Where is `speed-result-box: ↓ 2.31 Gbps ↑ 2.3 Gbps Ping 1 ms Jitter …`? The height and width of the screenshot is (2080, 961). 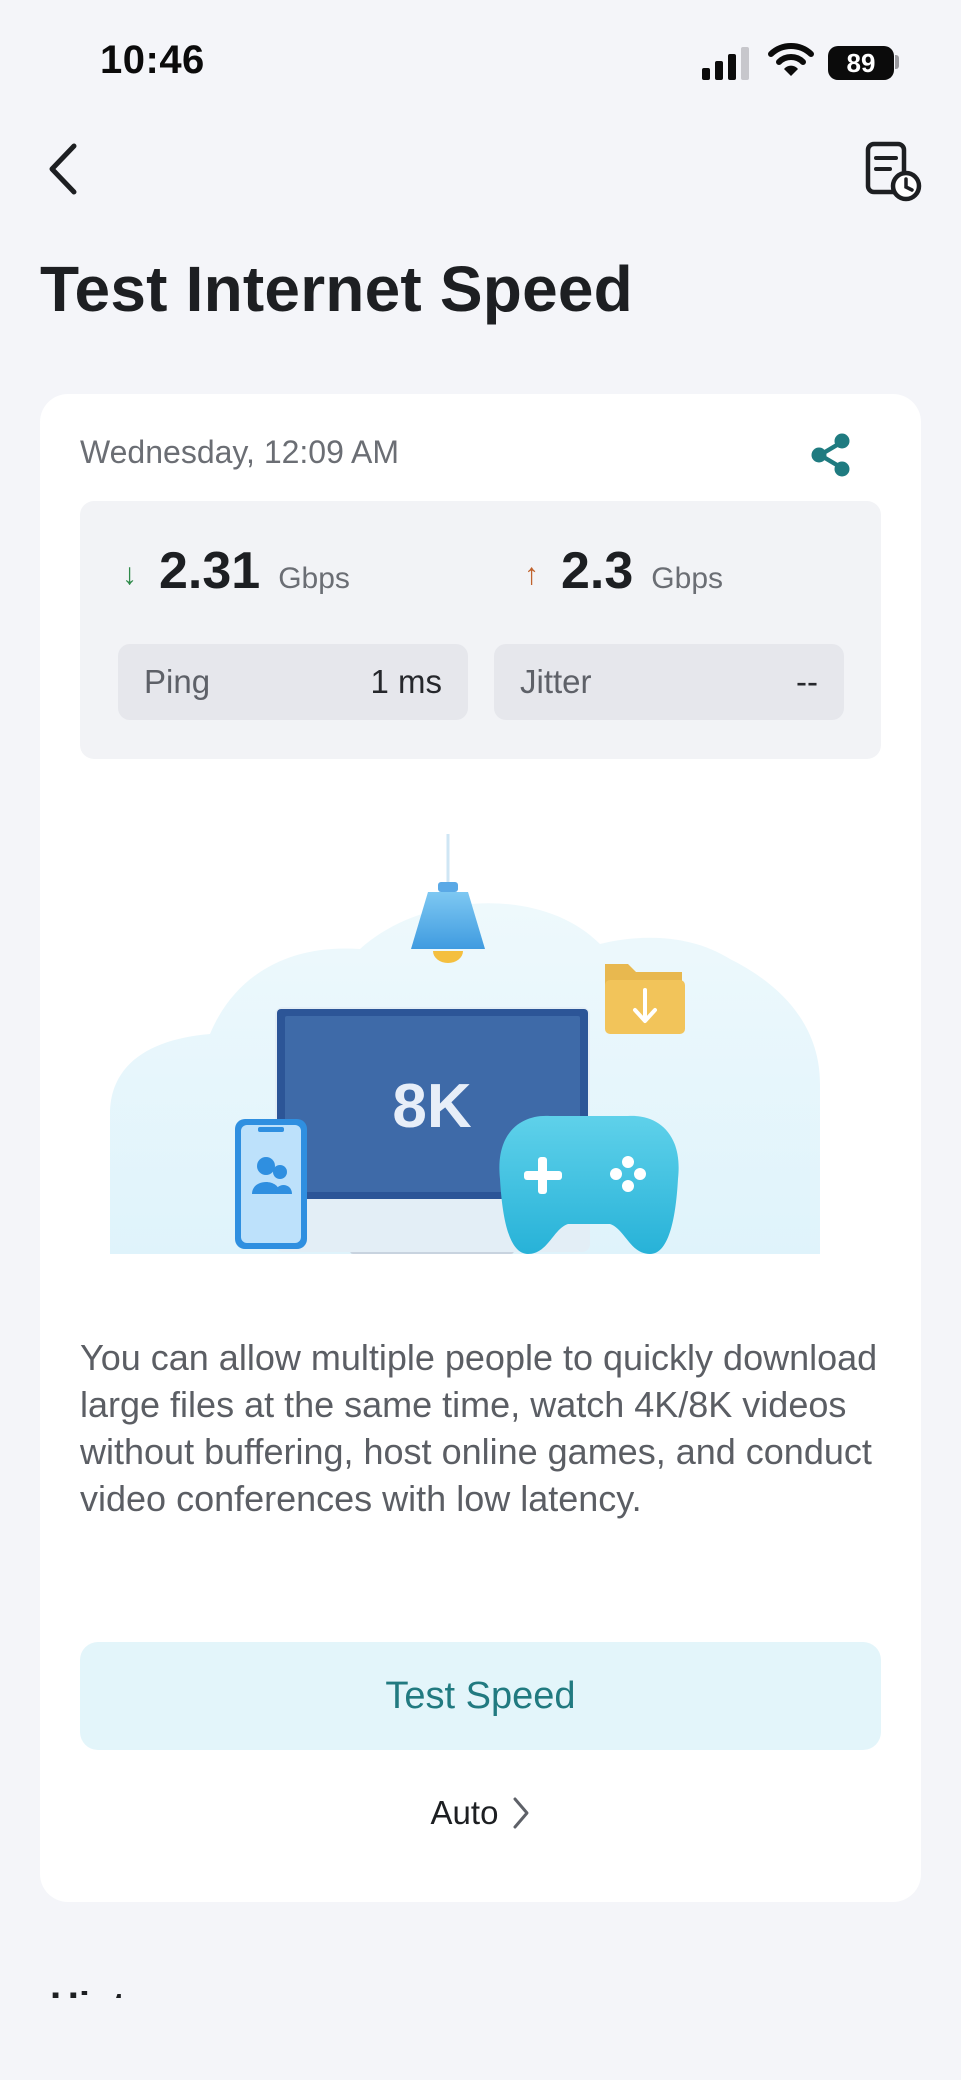 speed-result-box: ↓ 2.31 Gbps ↑ 2.3 Gbps Ping 1 ms Jitter … is located at coordinates (480, 630).